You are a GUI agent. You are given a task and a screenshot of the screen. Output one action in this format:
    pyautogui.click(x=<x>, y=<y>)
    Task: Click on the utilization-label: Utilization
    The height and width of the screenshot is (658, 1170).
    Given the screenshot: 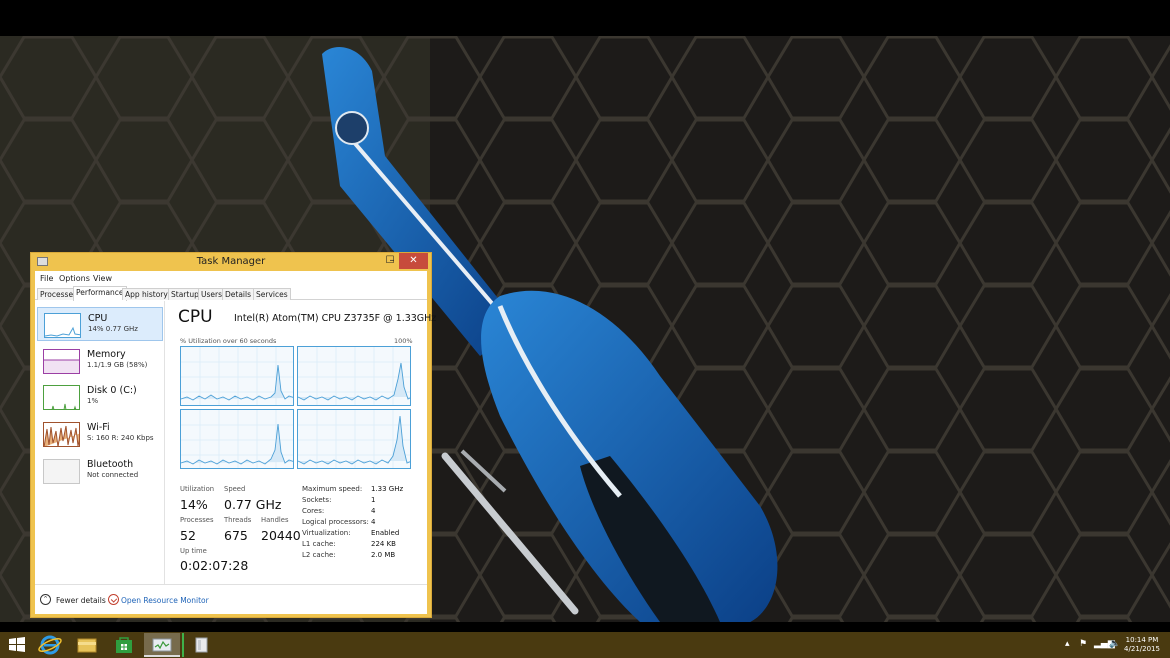 What is the action you would take?
    pyautogui.click(x=197, y=489)
    